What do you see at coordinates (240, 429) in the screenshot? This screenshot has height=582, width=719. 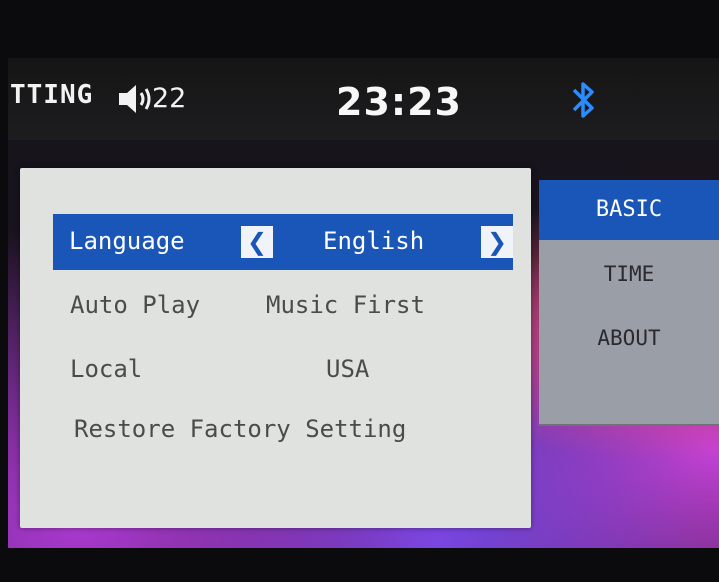 I see `setting-label-restore-factory: Restore Factory Setting` at bounding box center [240, 429].